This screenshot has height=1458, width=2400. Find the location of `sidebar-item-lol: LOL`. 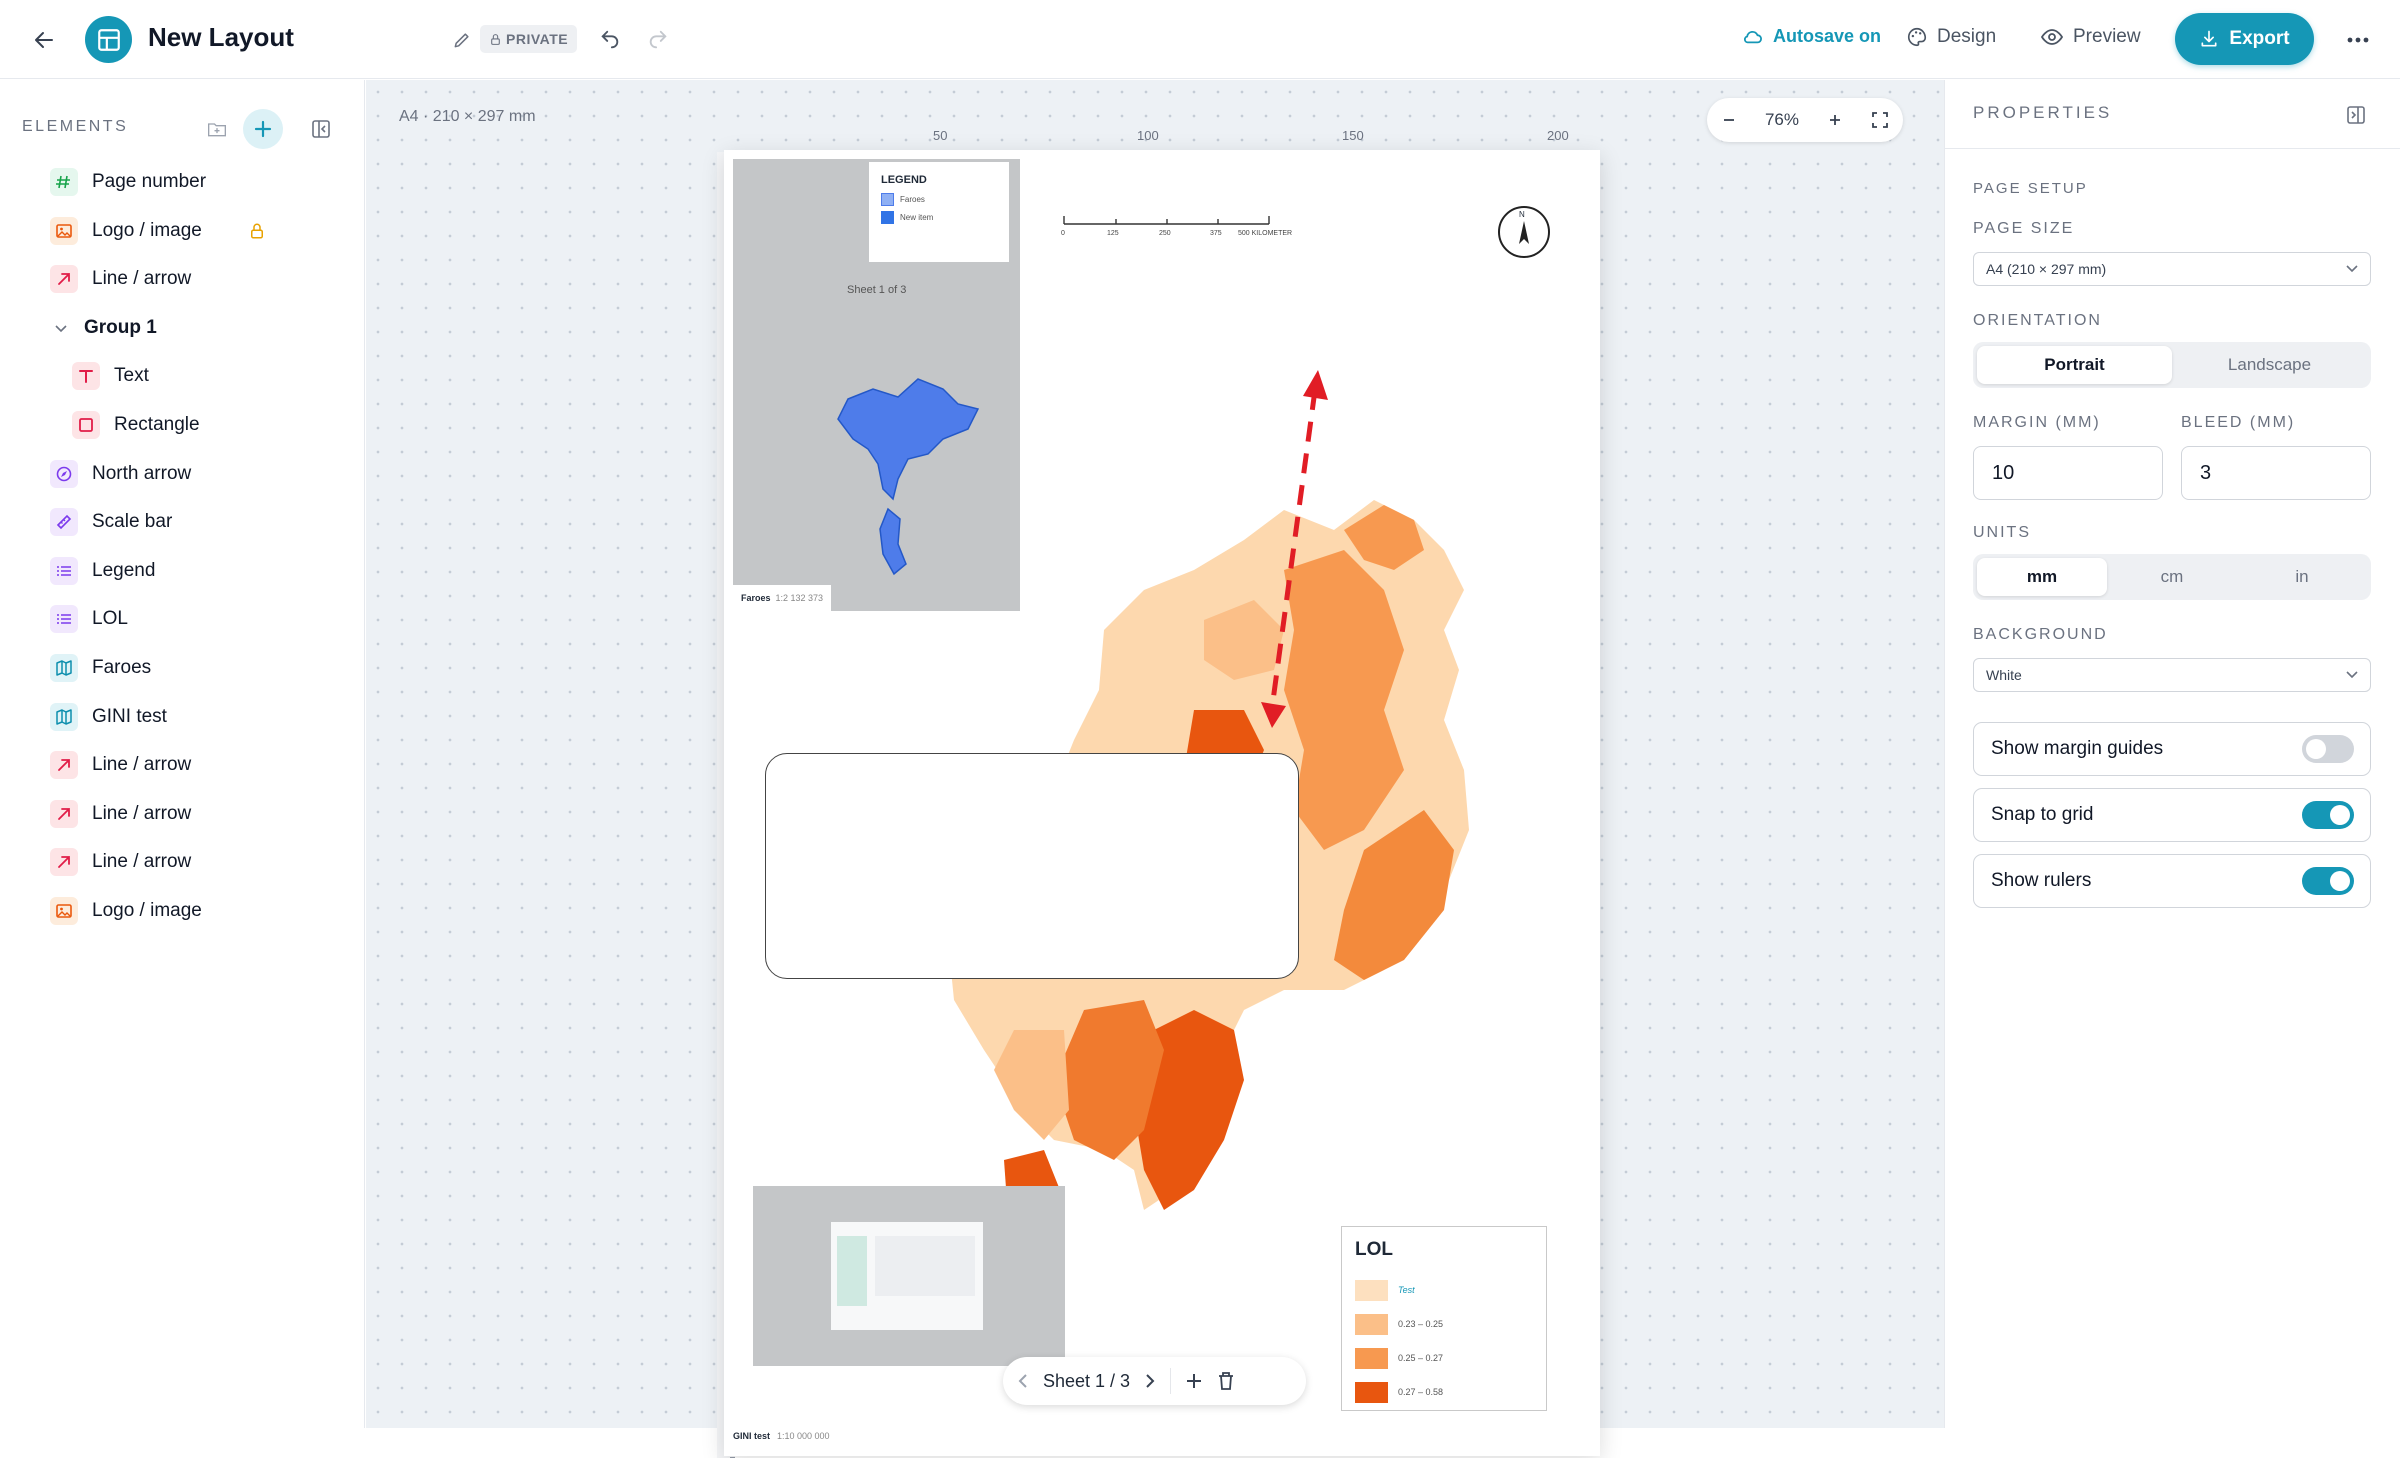

sidebar-item-lol: LOL is located at coordinates (220, 619).